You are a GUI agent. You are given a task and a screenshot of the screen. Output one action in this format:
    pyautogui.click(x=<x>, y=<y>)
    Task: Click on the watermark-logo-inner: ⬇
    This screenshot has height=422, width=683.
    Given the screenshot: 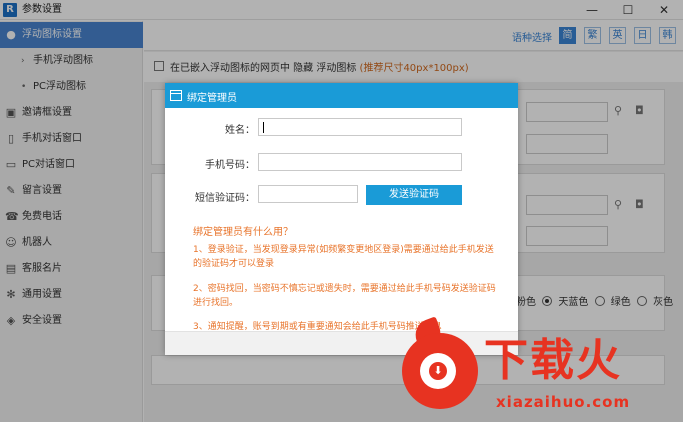 What is the action you would take?
    pyautogui.click(x=438, y=371)
    